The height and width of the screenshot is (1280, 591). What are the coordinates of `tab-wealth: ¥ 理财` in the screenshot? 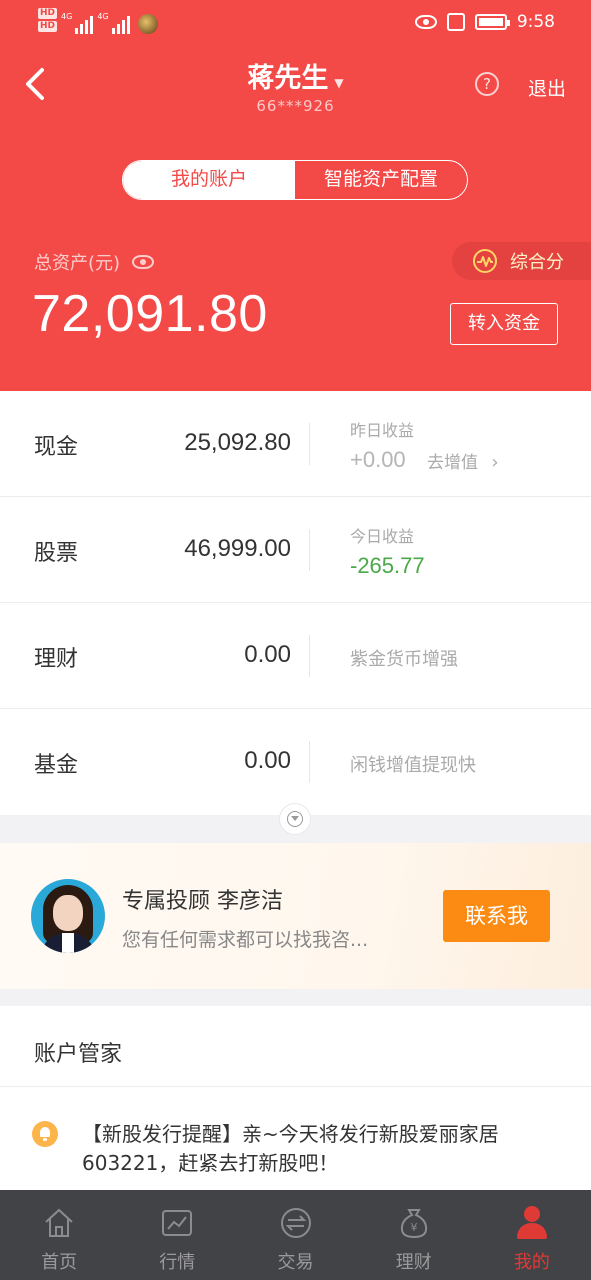 It's located at (414, 1235).